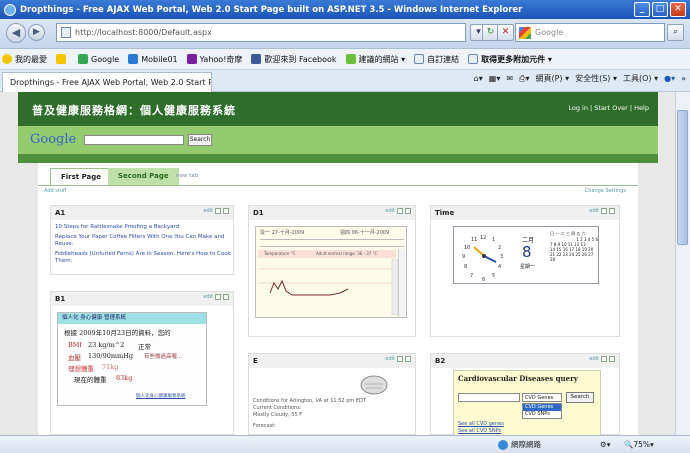 The height and width of the screenshot is (453, 690). Describe the element at coordinates (509, 78) in the screenshot. I see `read-mail-icon: ✉` at that location.